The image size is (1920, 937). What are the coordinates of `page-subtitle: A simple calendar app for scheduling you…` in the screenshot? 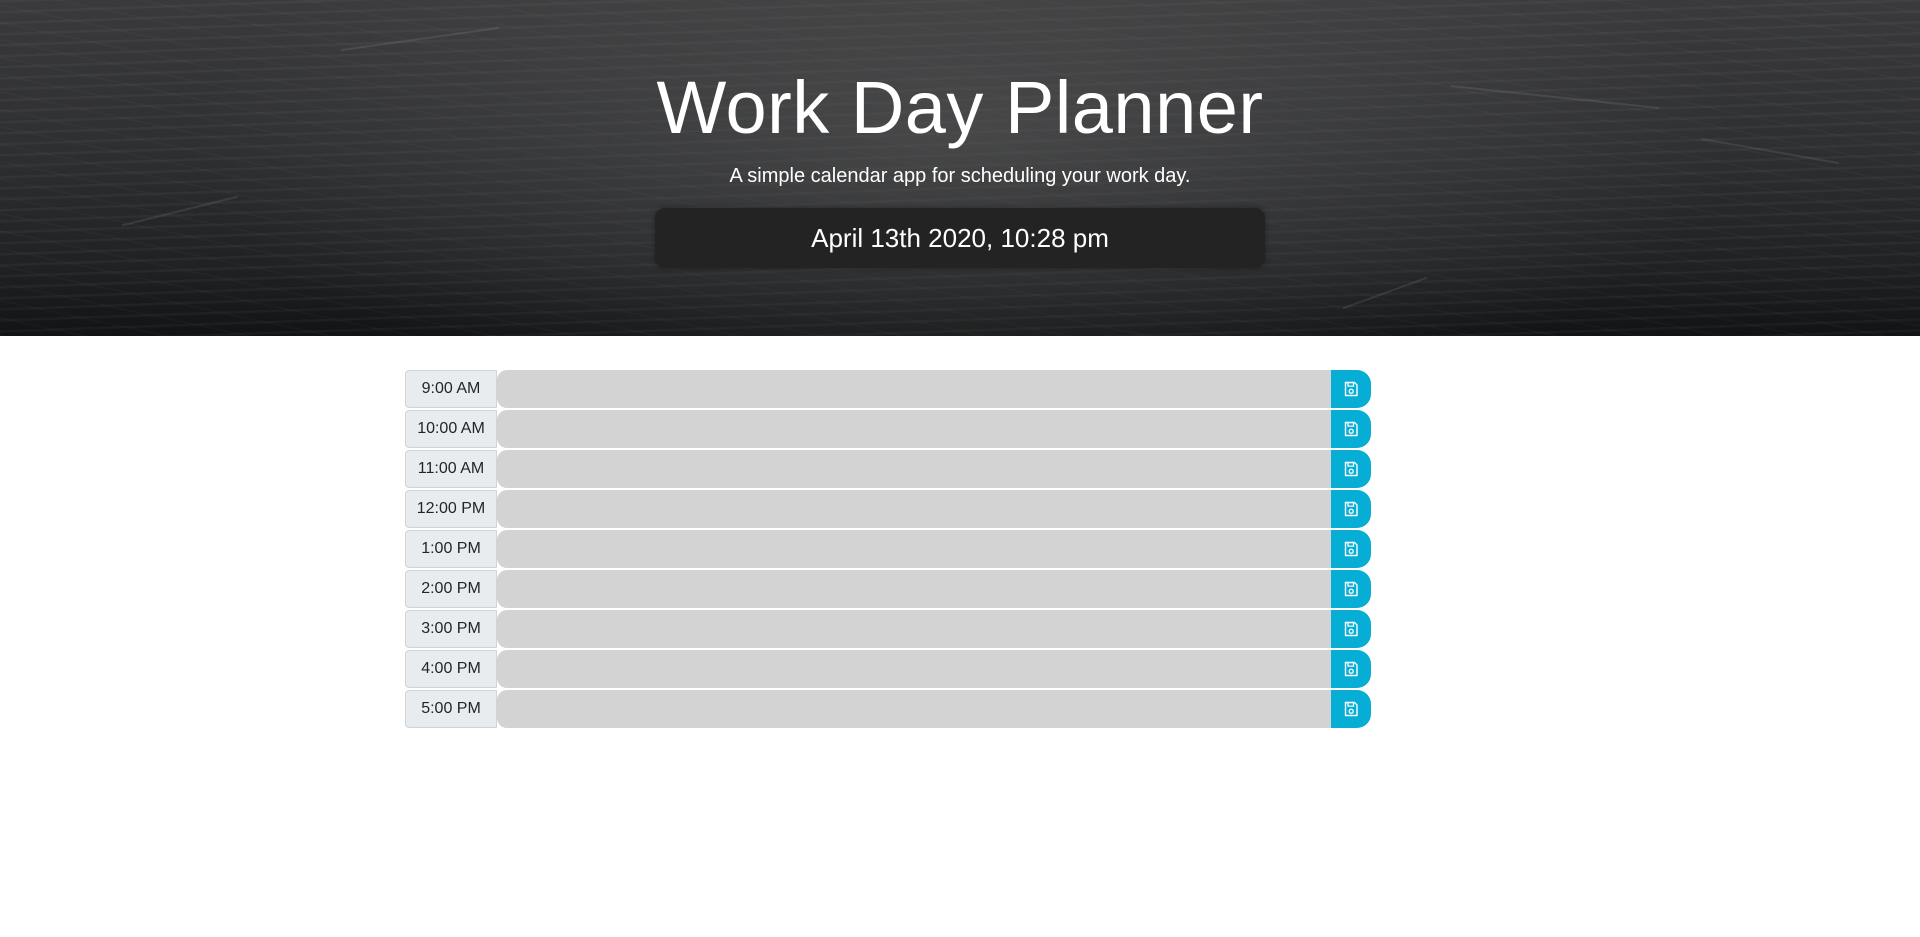 It's located at (960, 176).